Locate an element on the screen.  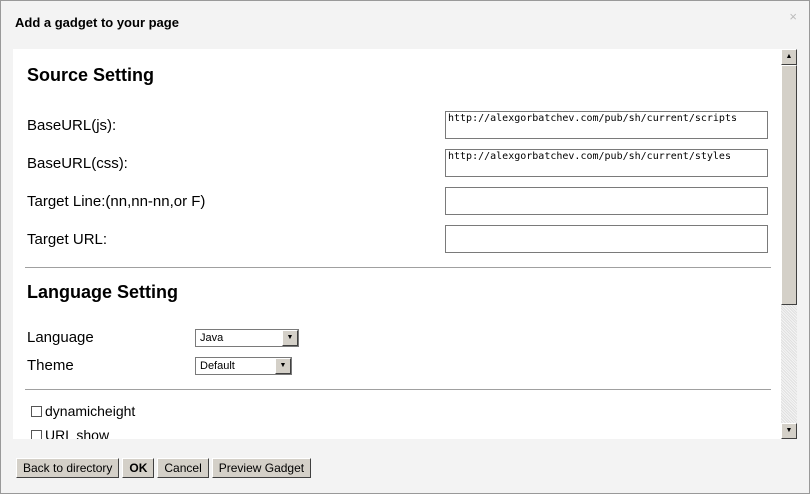
checkbox-label: URL show is located at coordinates (77, 433).